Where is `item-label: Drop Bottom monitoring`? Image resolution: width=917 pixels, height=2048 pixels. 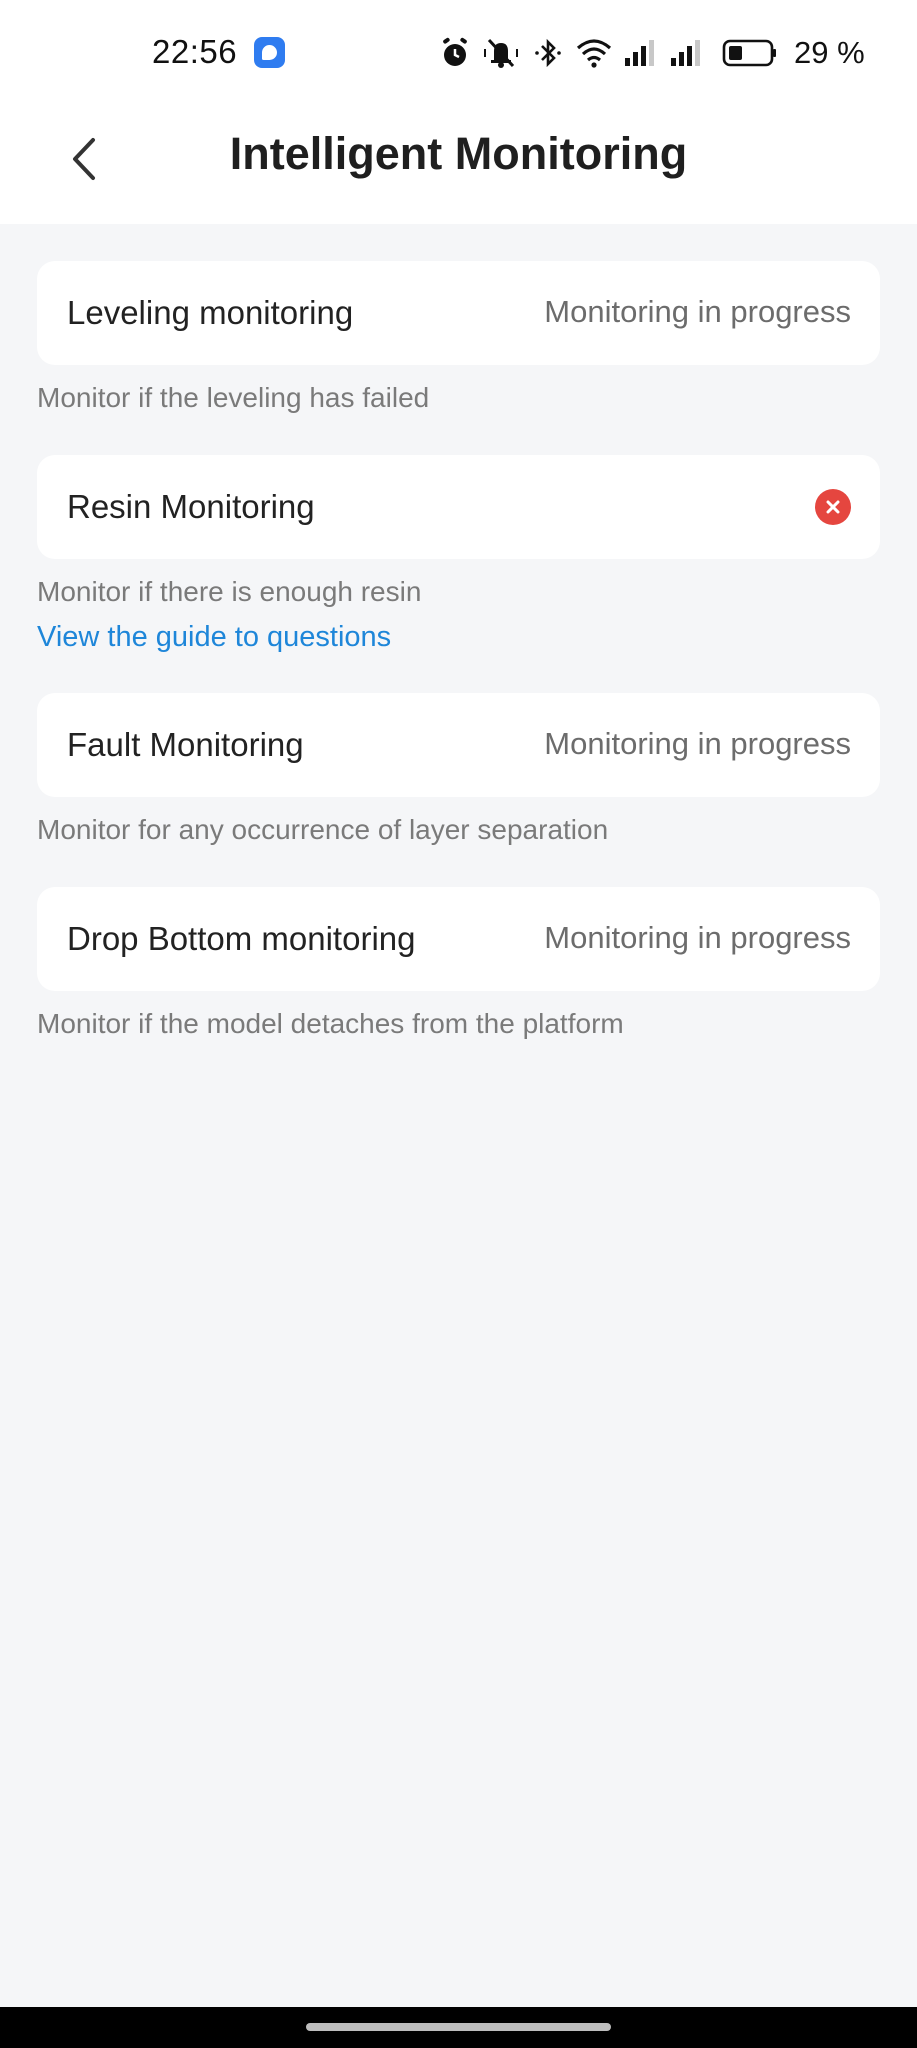 item-label: Drop Bottom monitoring is located at coordinates (241, 938).